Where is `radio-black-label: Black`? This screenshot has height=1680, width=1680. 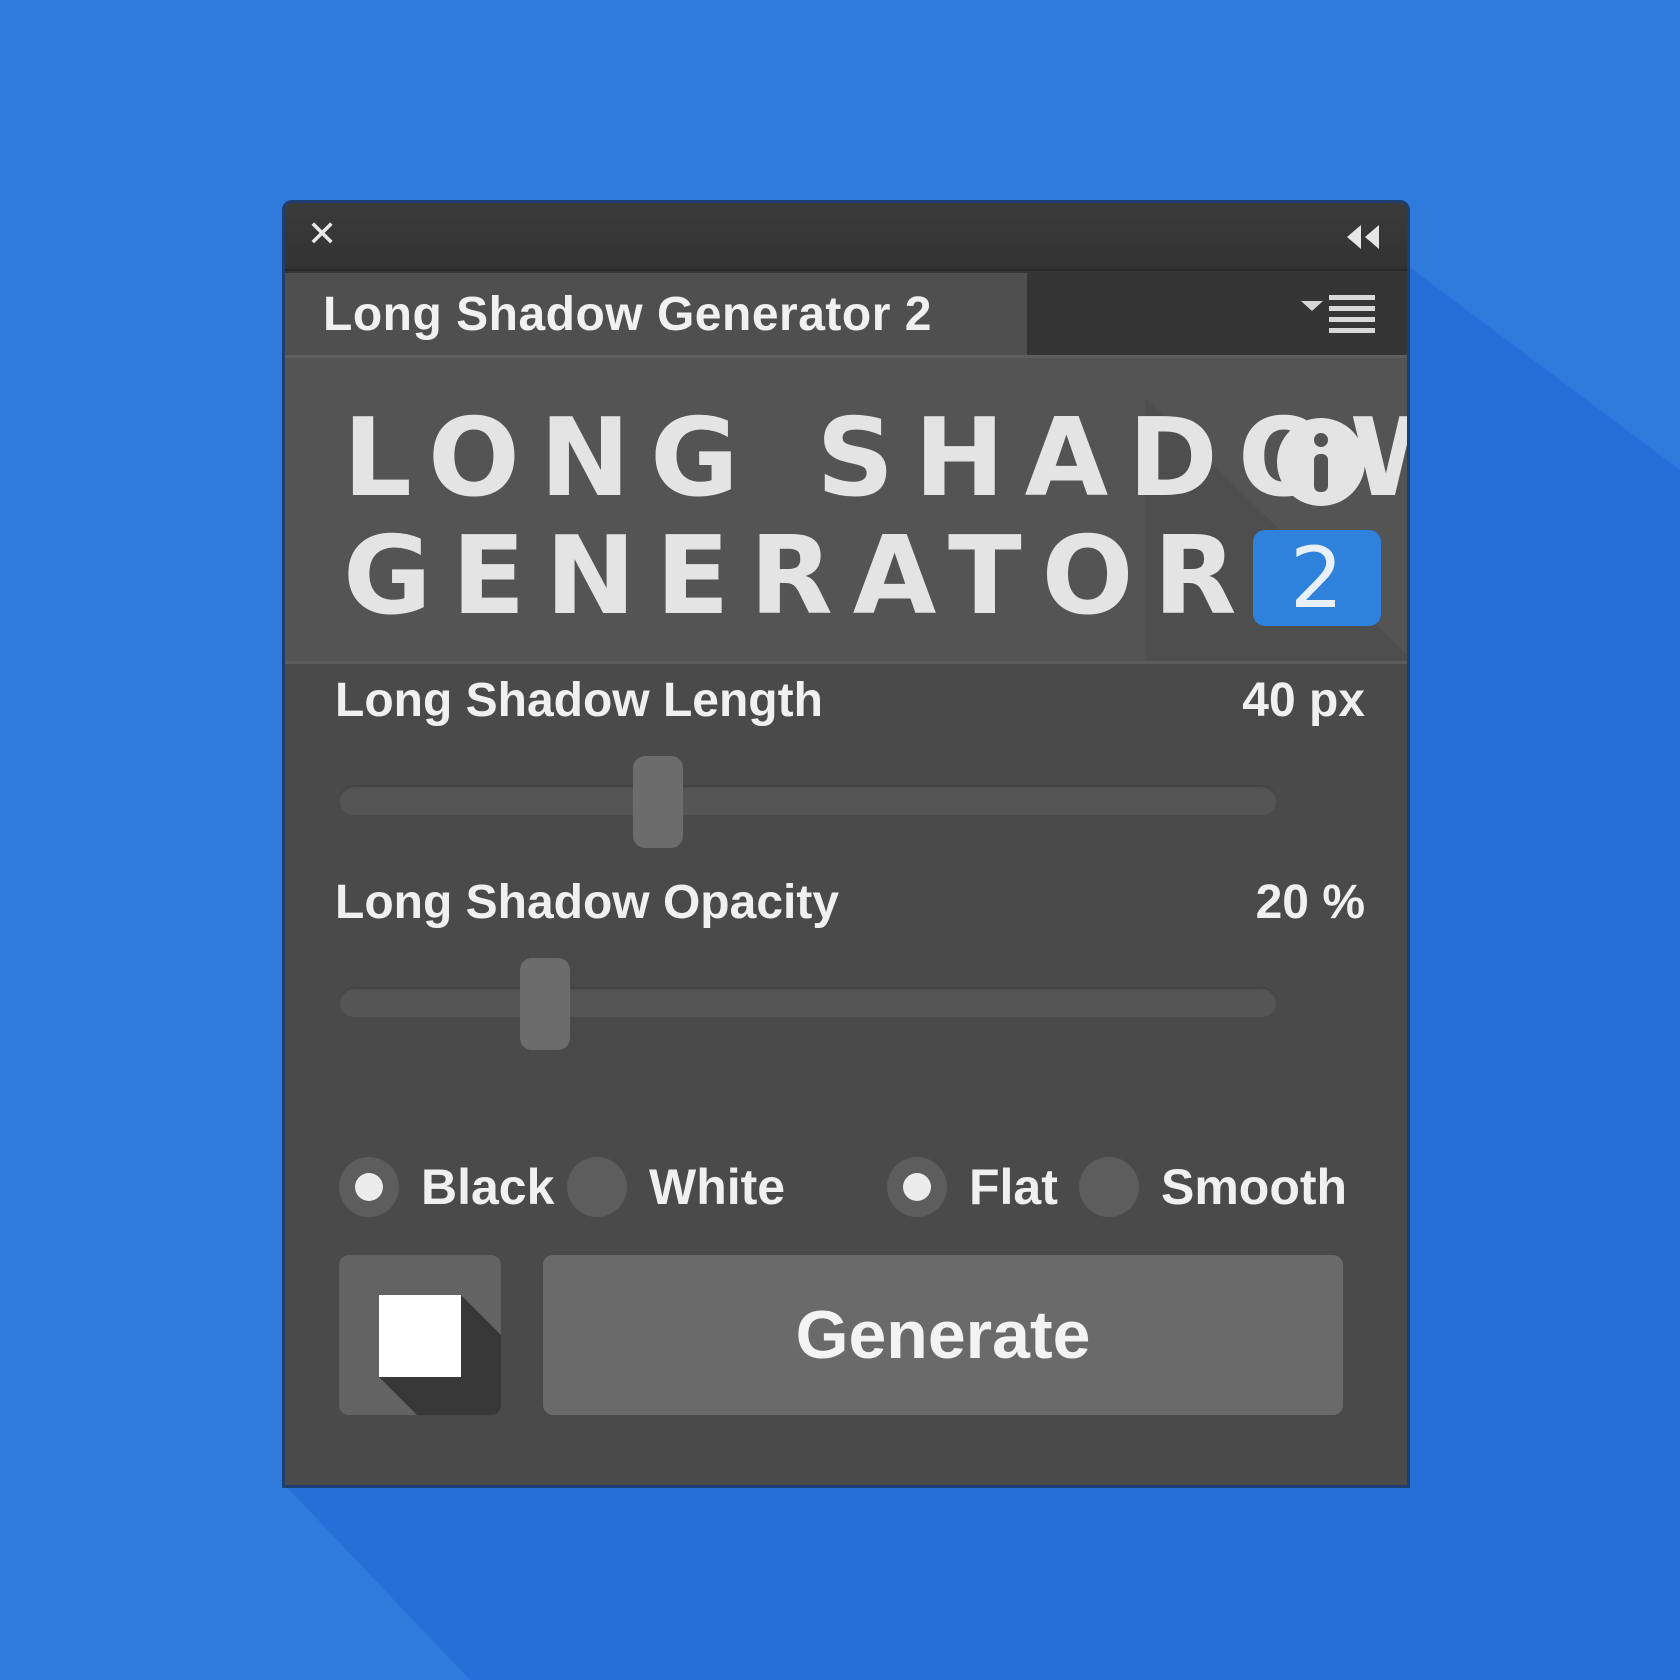
radio-black-label: Black is located at coordinates (488, 1187).